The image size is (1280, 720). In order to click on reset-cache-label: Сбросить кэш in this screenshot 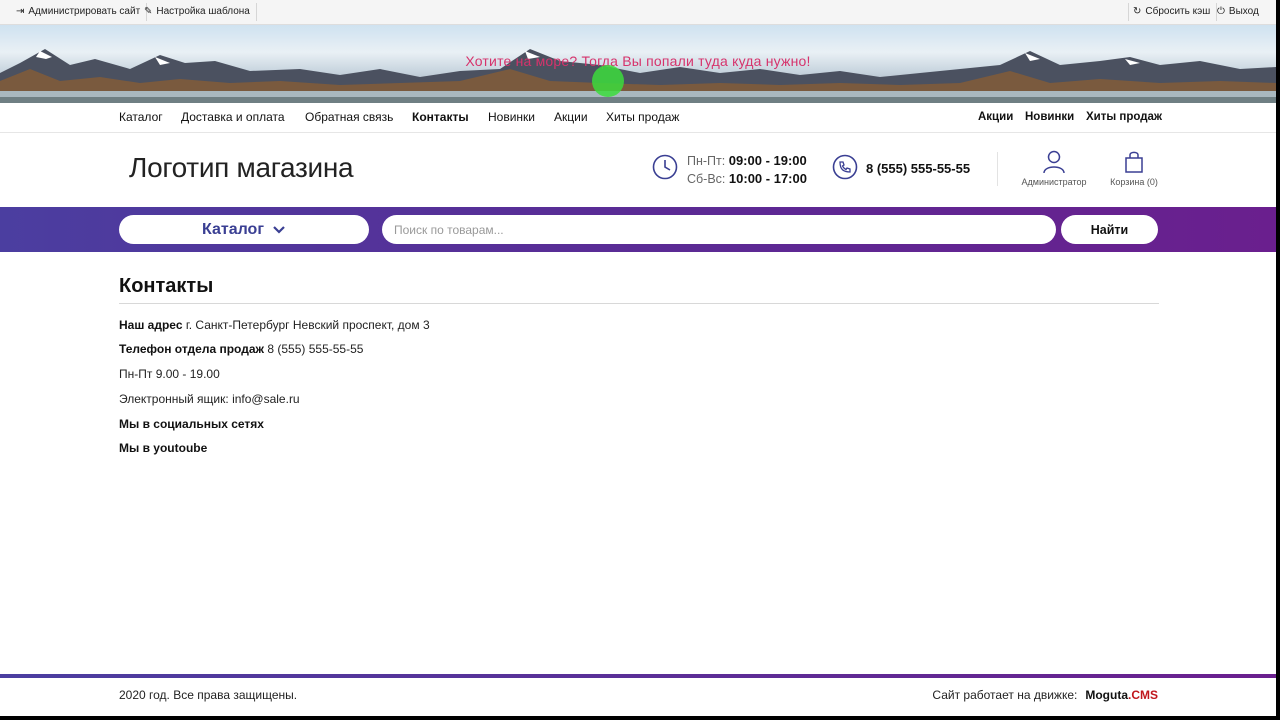, I will do `click(1178, 11)`.